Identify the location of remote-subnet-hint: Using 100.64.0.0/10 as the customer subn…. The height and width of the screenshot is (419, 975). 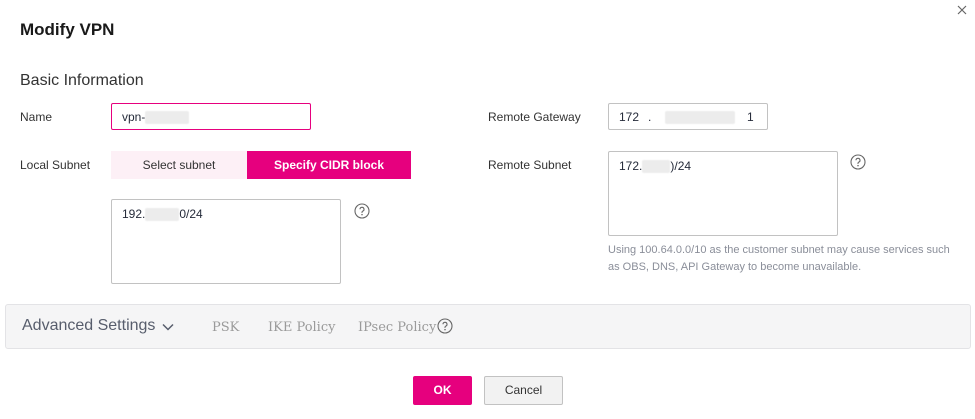
(779, 258).